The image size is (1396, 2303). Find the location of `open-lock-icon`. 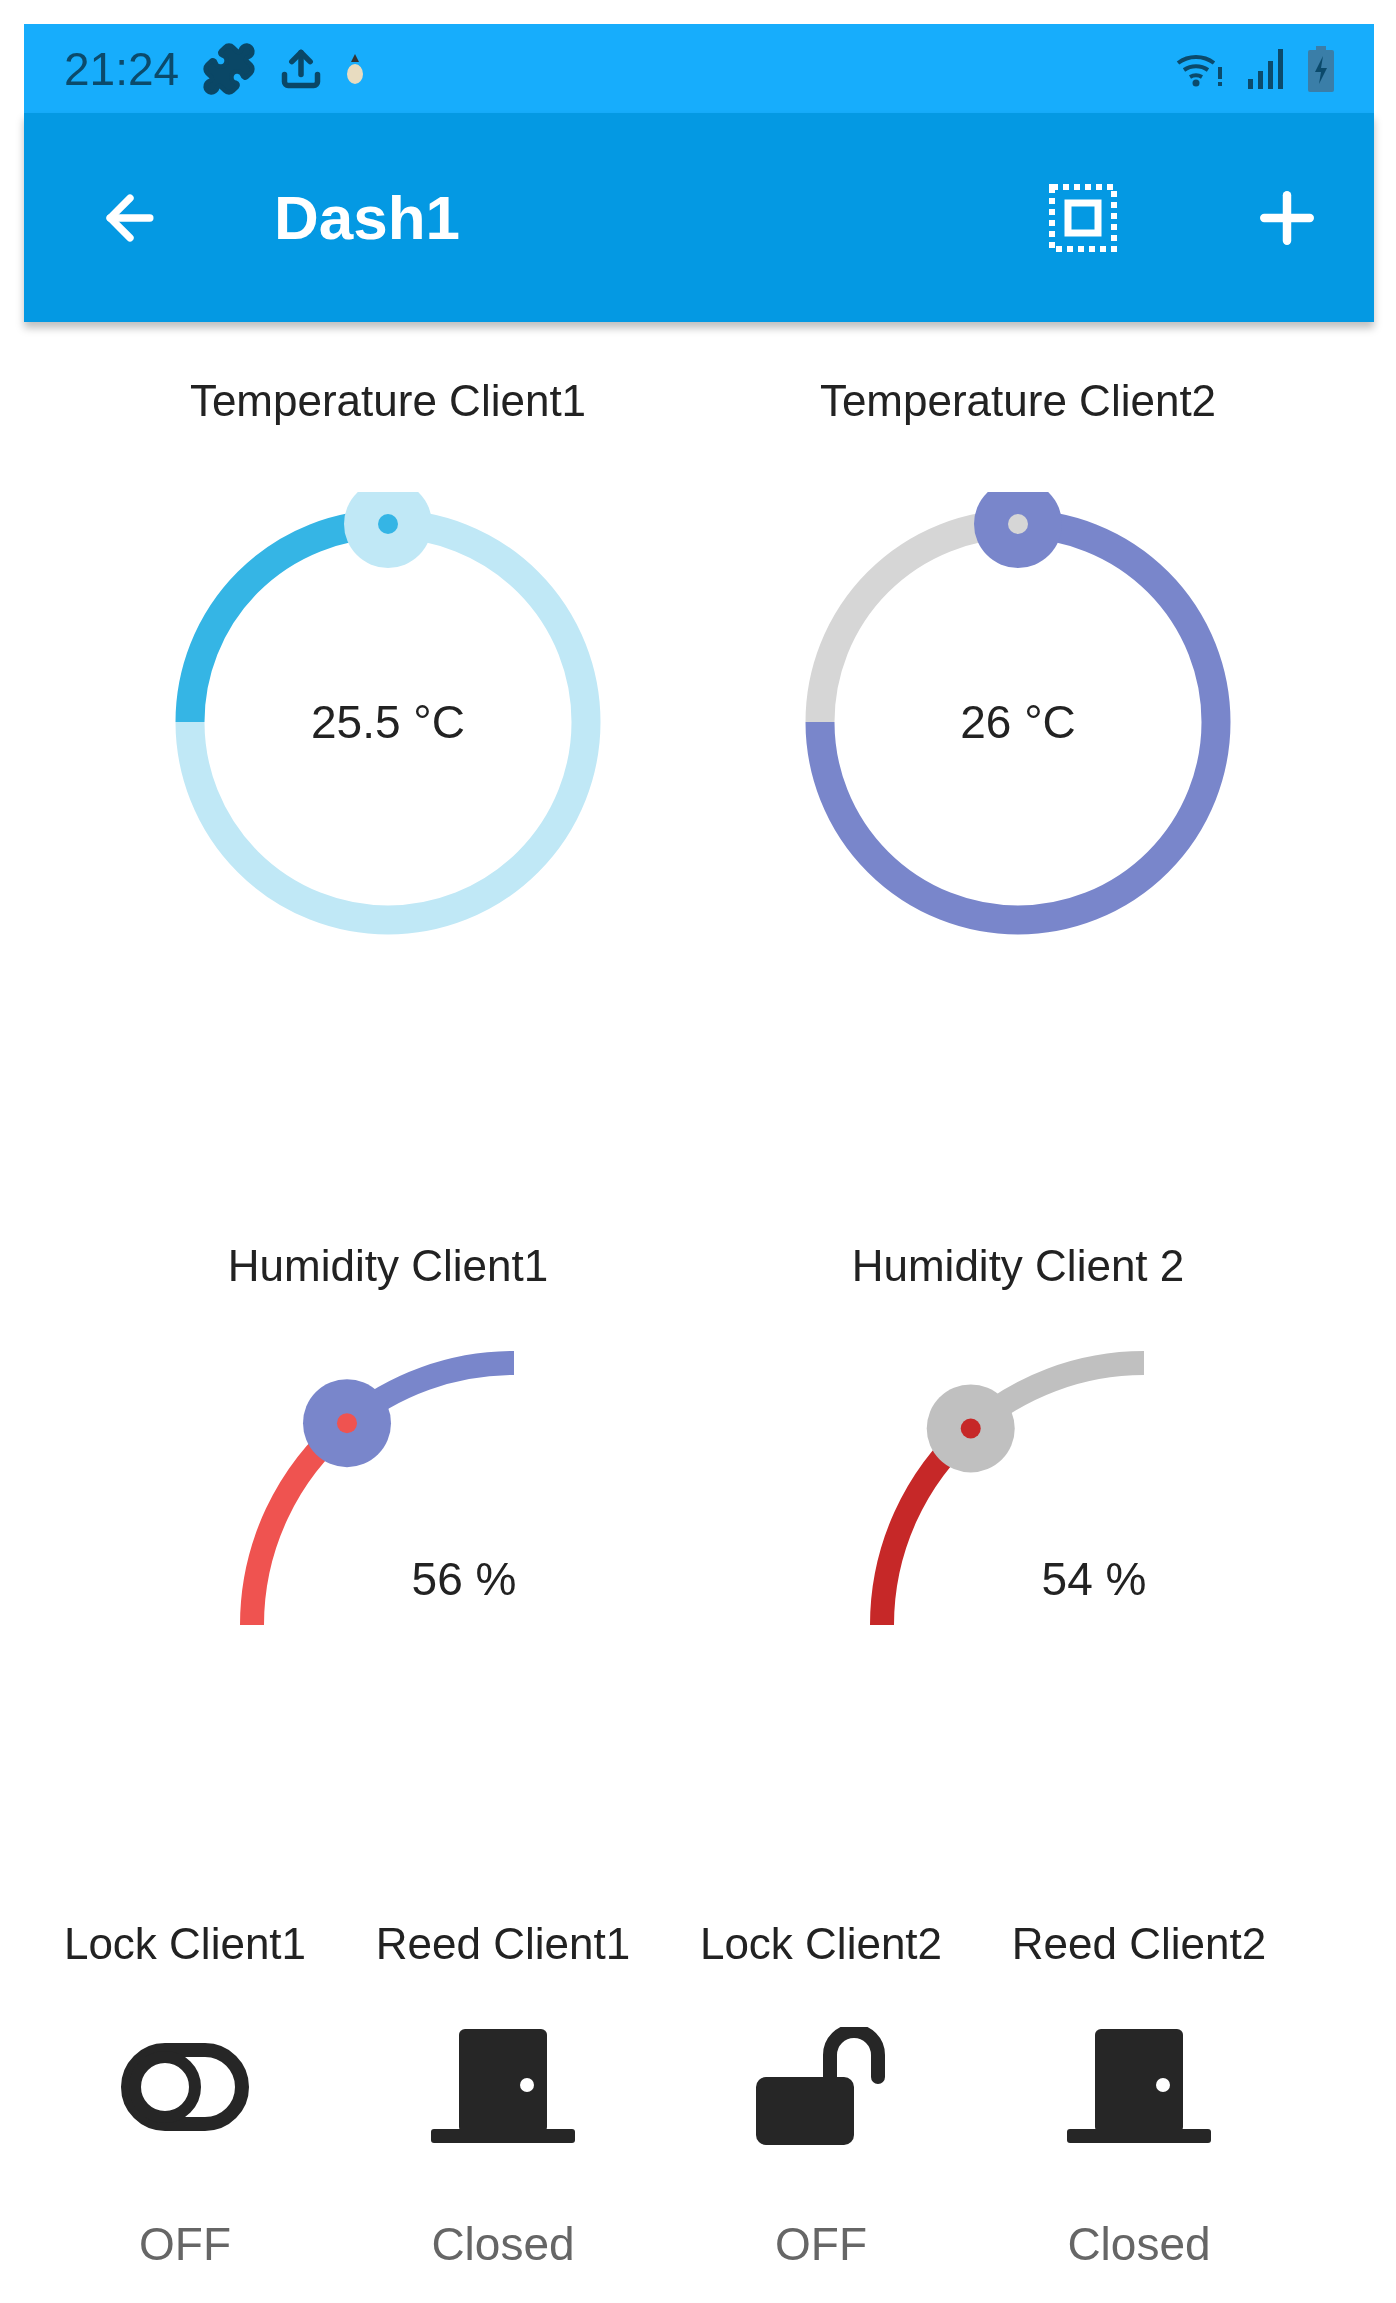

open-lock-icon is located at coordinates (821, 2087).